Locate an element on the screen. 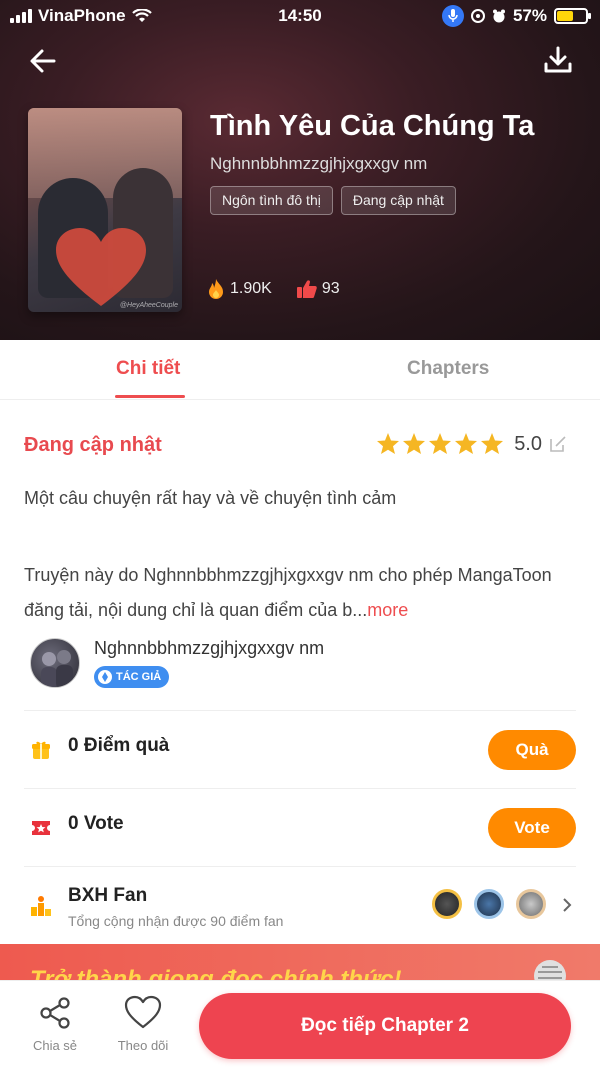 The height and width of the screenshot is (1067, 600). rating-value: 5.0 is located at coordinates (528, 443).